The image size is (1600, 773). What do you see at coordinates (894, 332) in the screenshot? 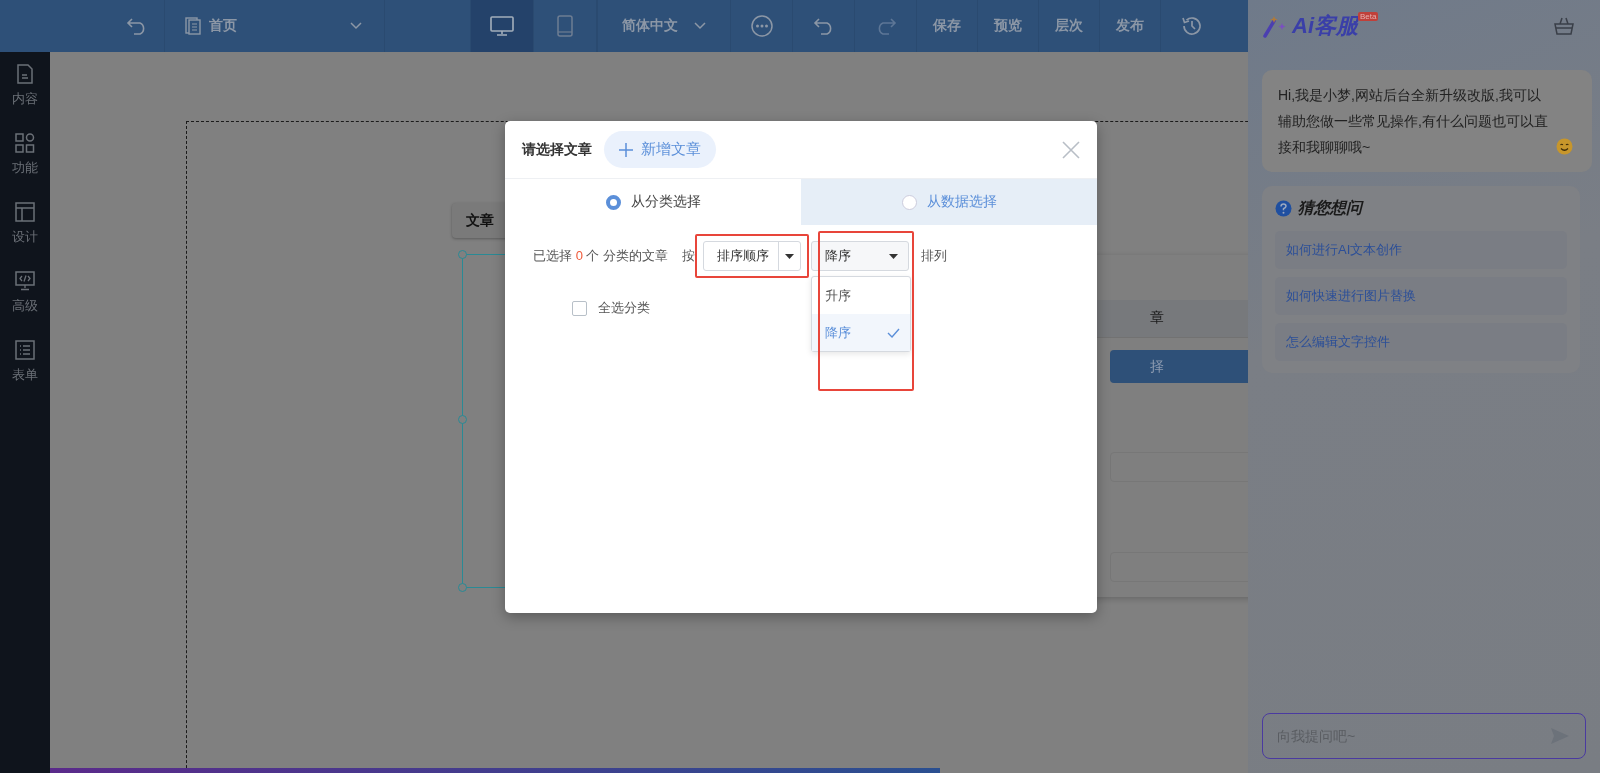
I see `checkmark-icon` at bounding box center [894, 332].